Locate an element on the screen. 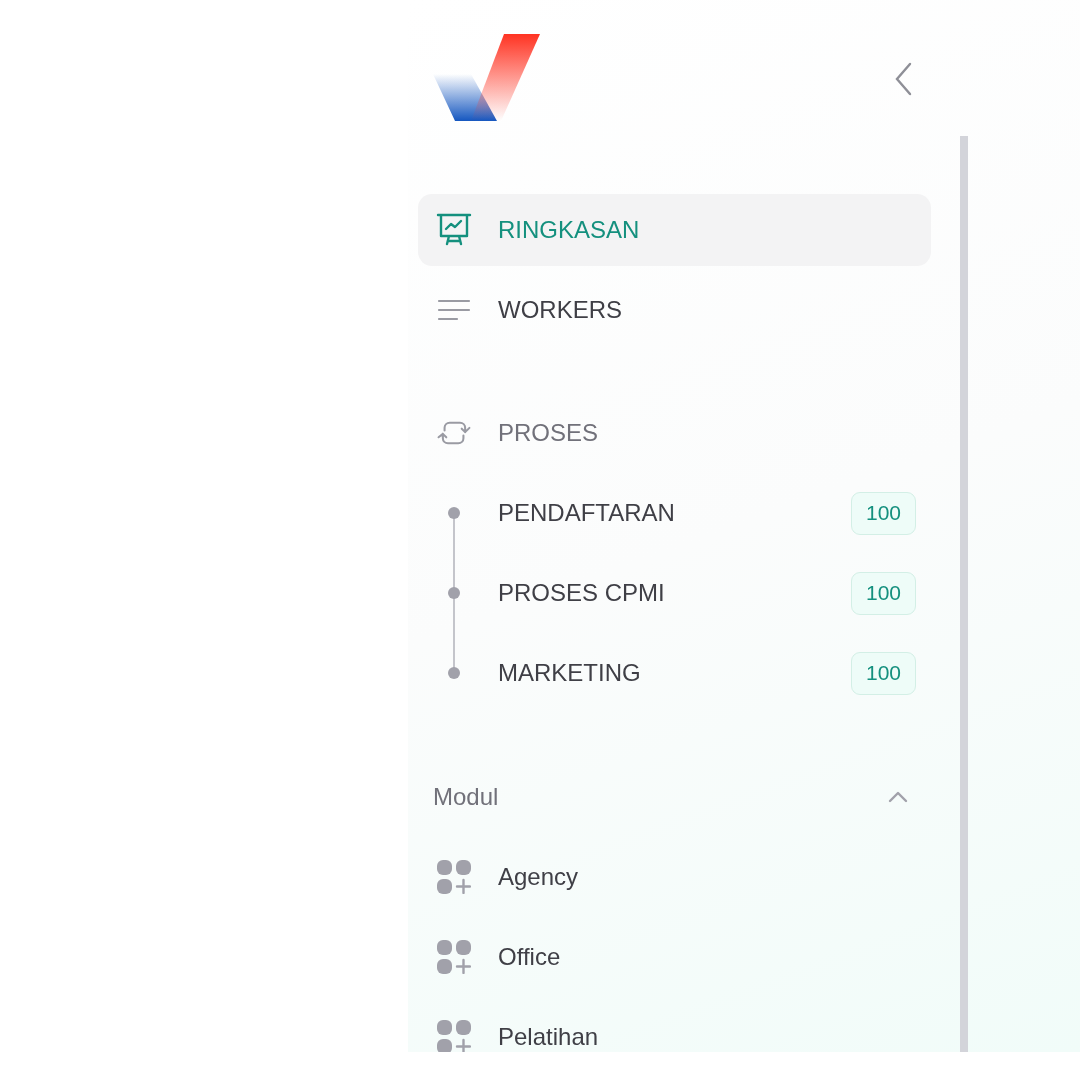 The height and width of the screenshot is (1080, 1080). scrollbar is located at coordinates (964, 594).